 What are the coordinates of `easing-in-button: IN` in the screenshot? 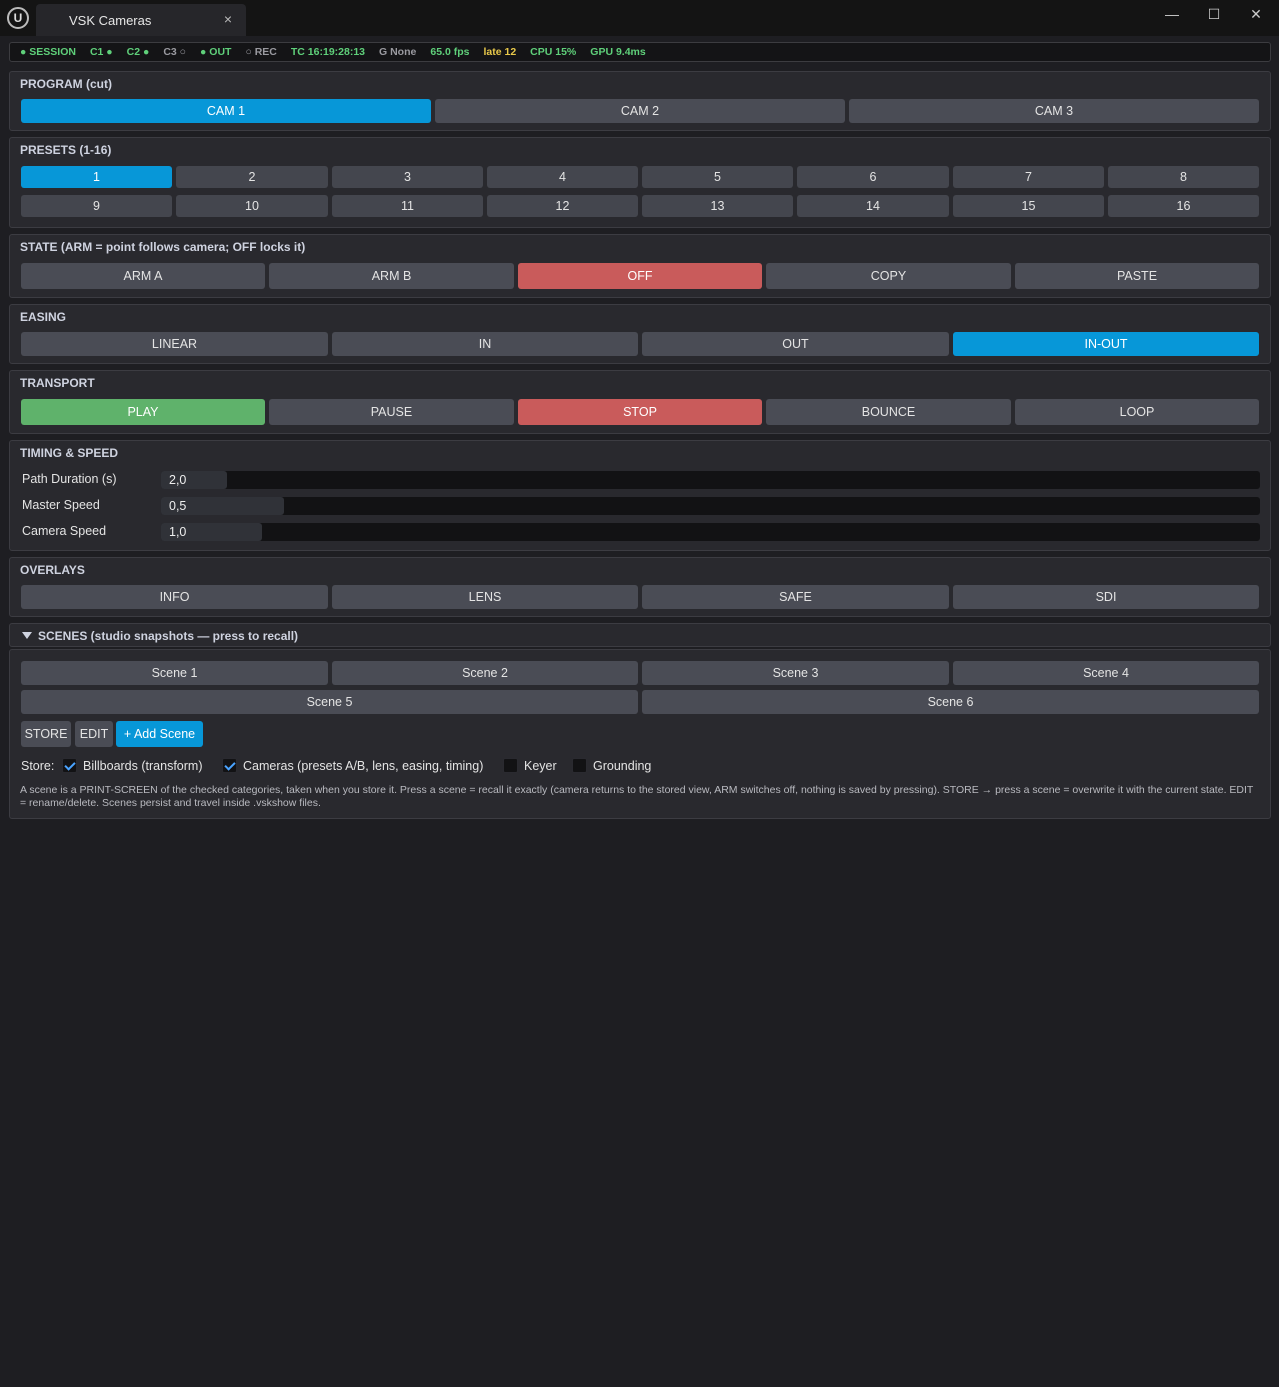 It's located at (485, 344).